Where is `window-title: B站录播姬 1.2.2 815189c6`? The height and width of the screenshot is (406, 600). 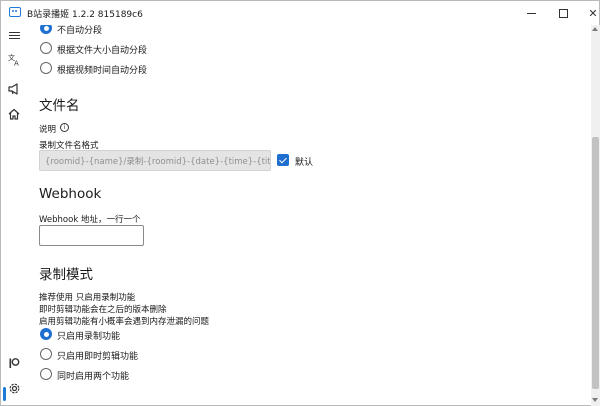
window-title: B站录播姬 1.2.2 815189c6 is located at coordinates (85, 15).